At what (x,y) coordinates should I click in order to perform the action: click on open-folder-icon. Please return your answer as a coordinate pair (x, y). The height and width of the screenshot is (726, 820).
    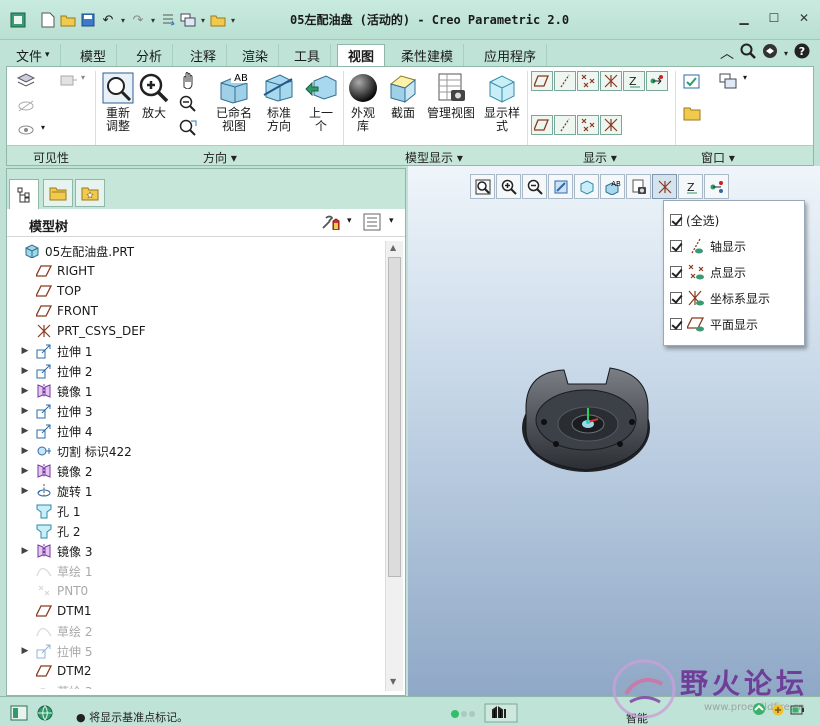
    Looking at the image, I should click on (68, 20).